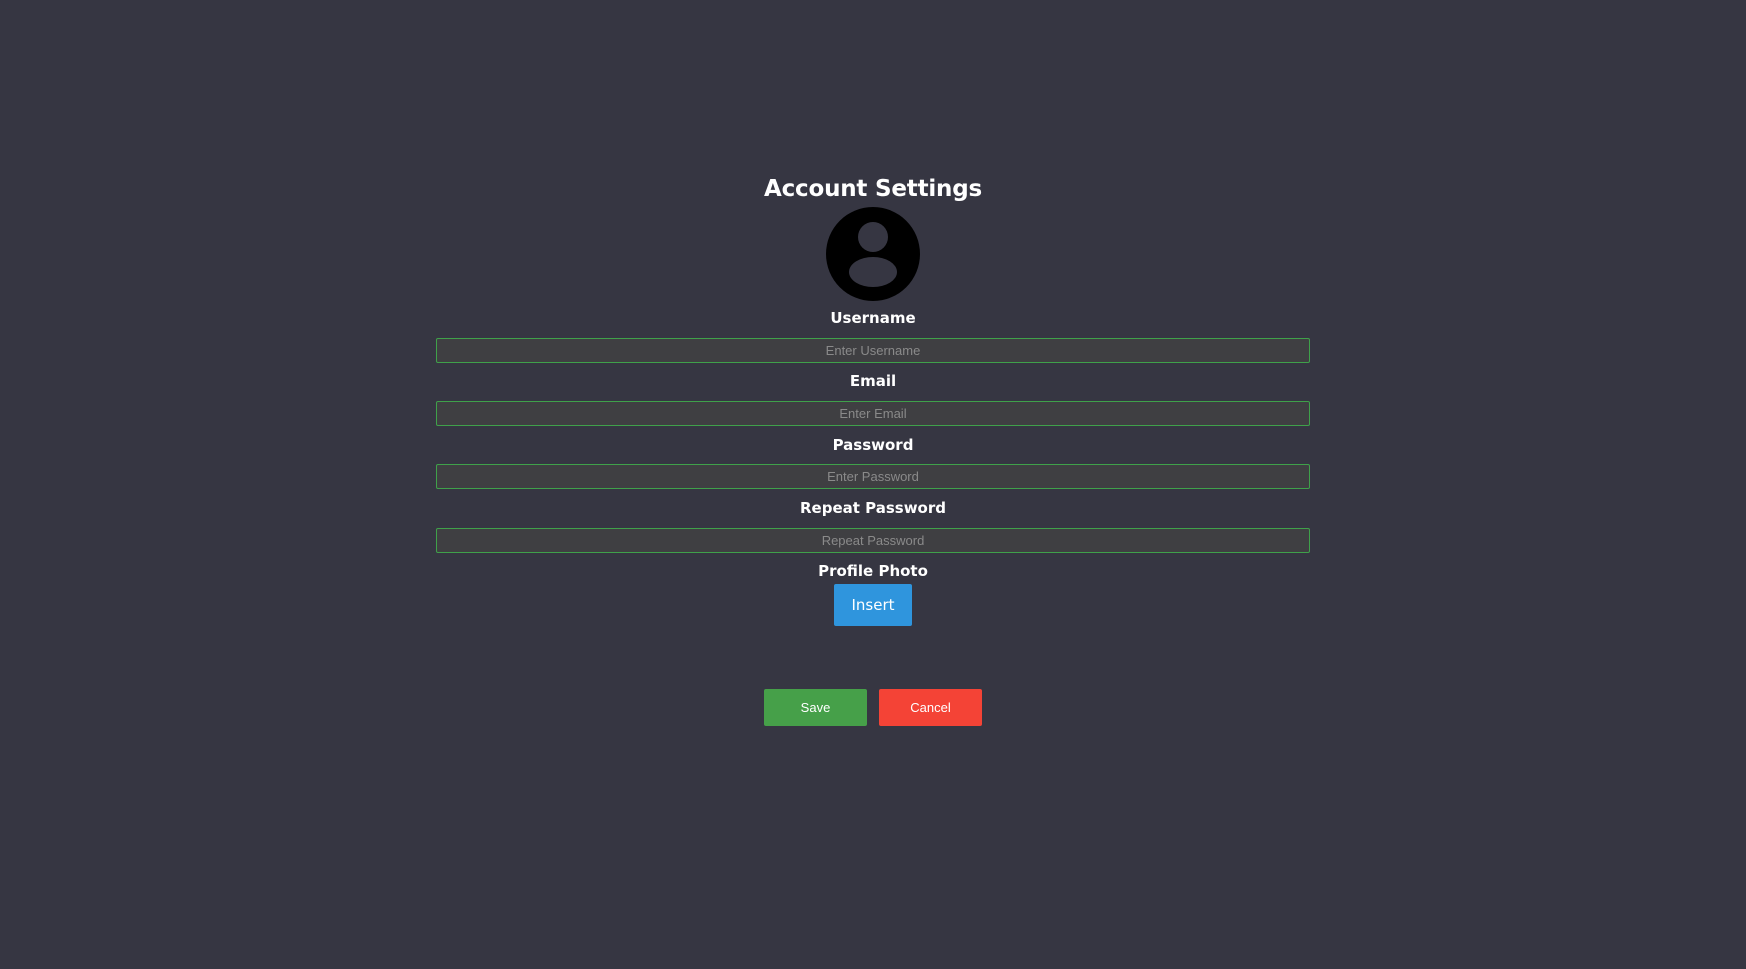  What do you see at coordinates (873, 318) in the screenshot?
I see `username-label: Username` at bounding box center [873, 318].